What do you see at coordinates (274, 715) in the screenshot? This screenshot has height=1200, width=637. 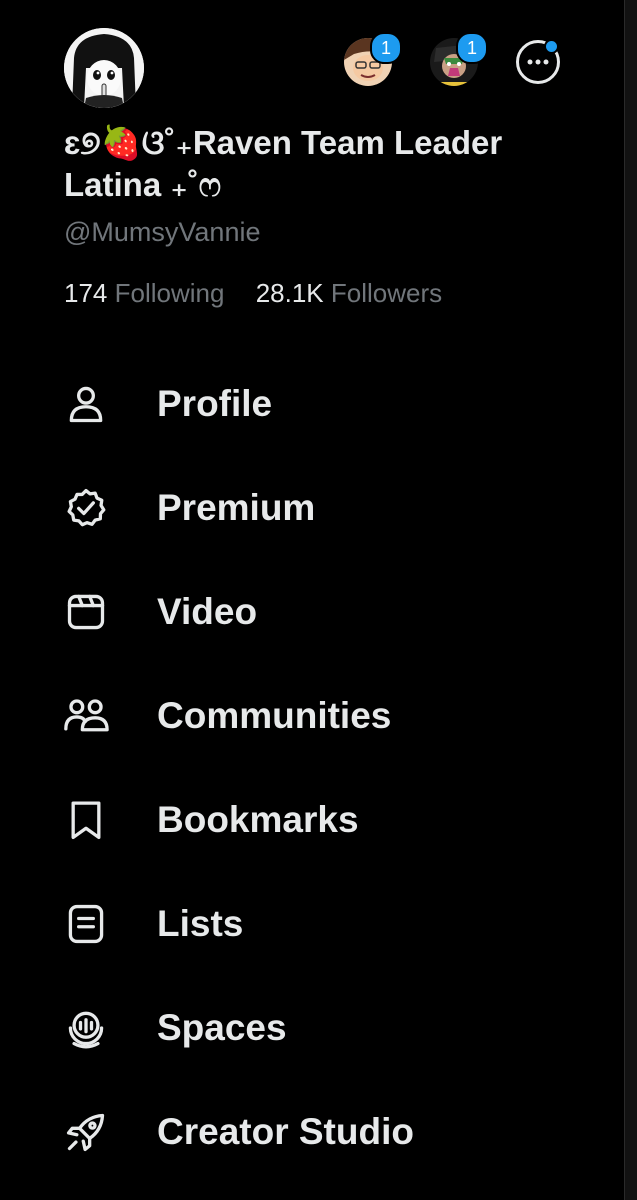 I see `menu-item-label: Communities` at bounding box center [274, 715].